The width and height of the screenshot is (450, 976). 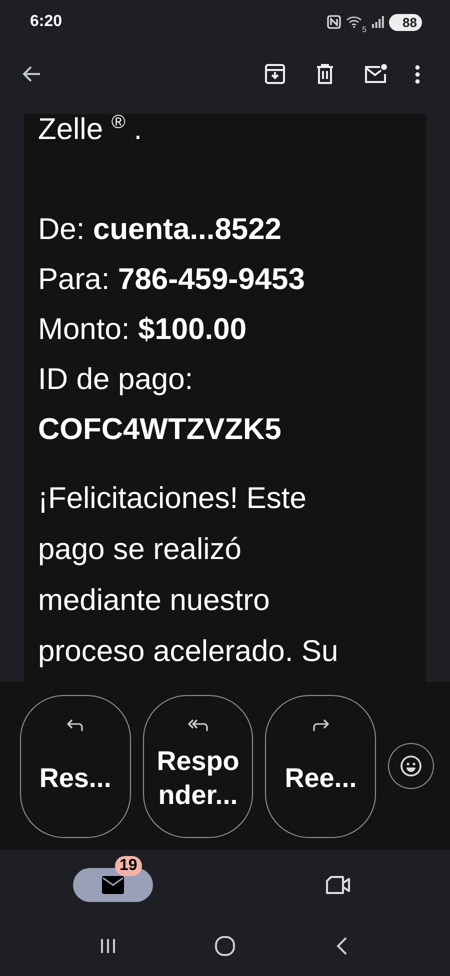 I want to click on smiley-icon, so click(x=411, y=766).